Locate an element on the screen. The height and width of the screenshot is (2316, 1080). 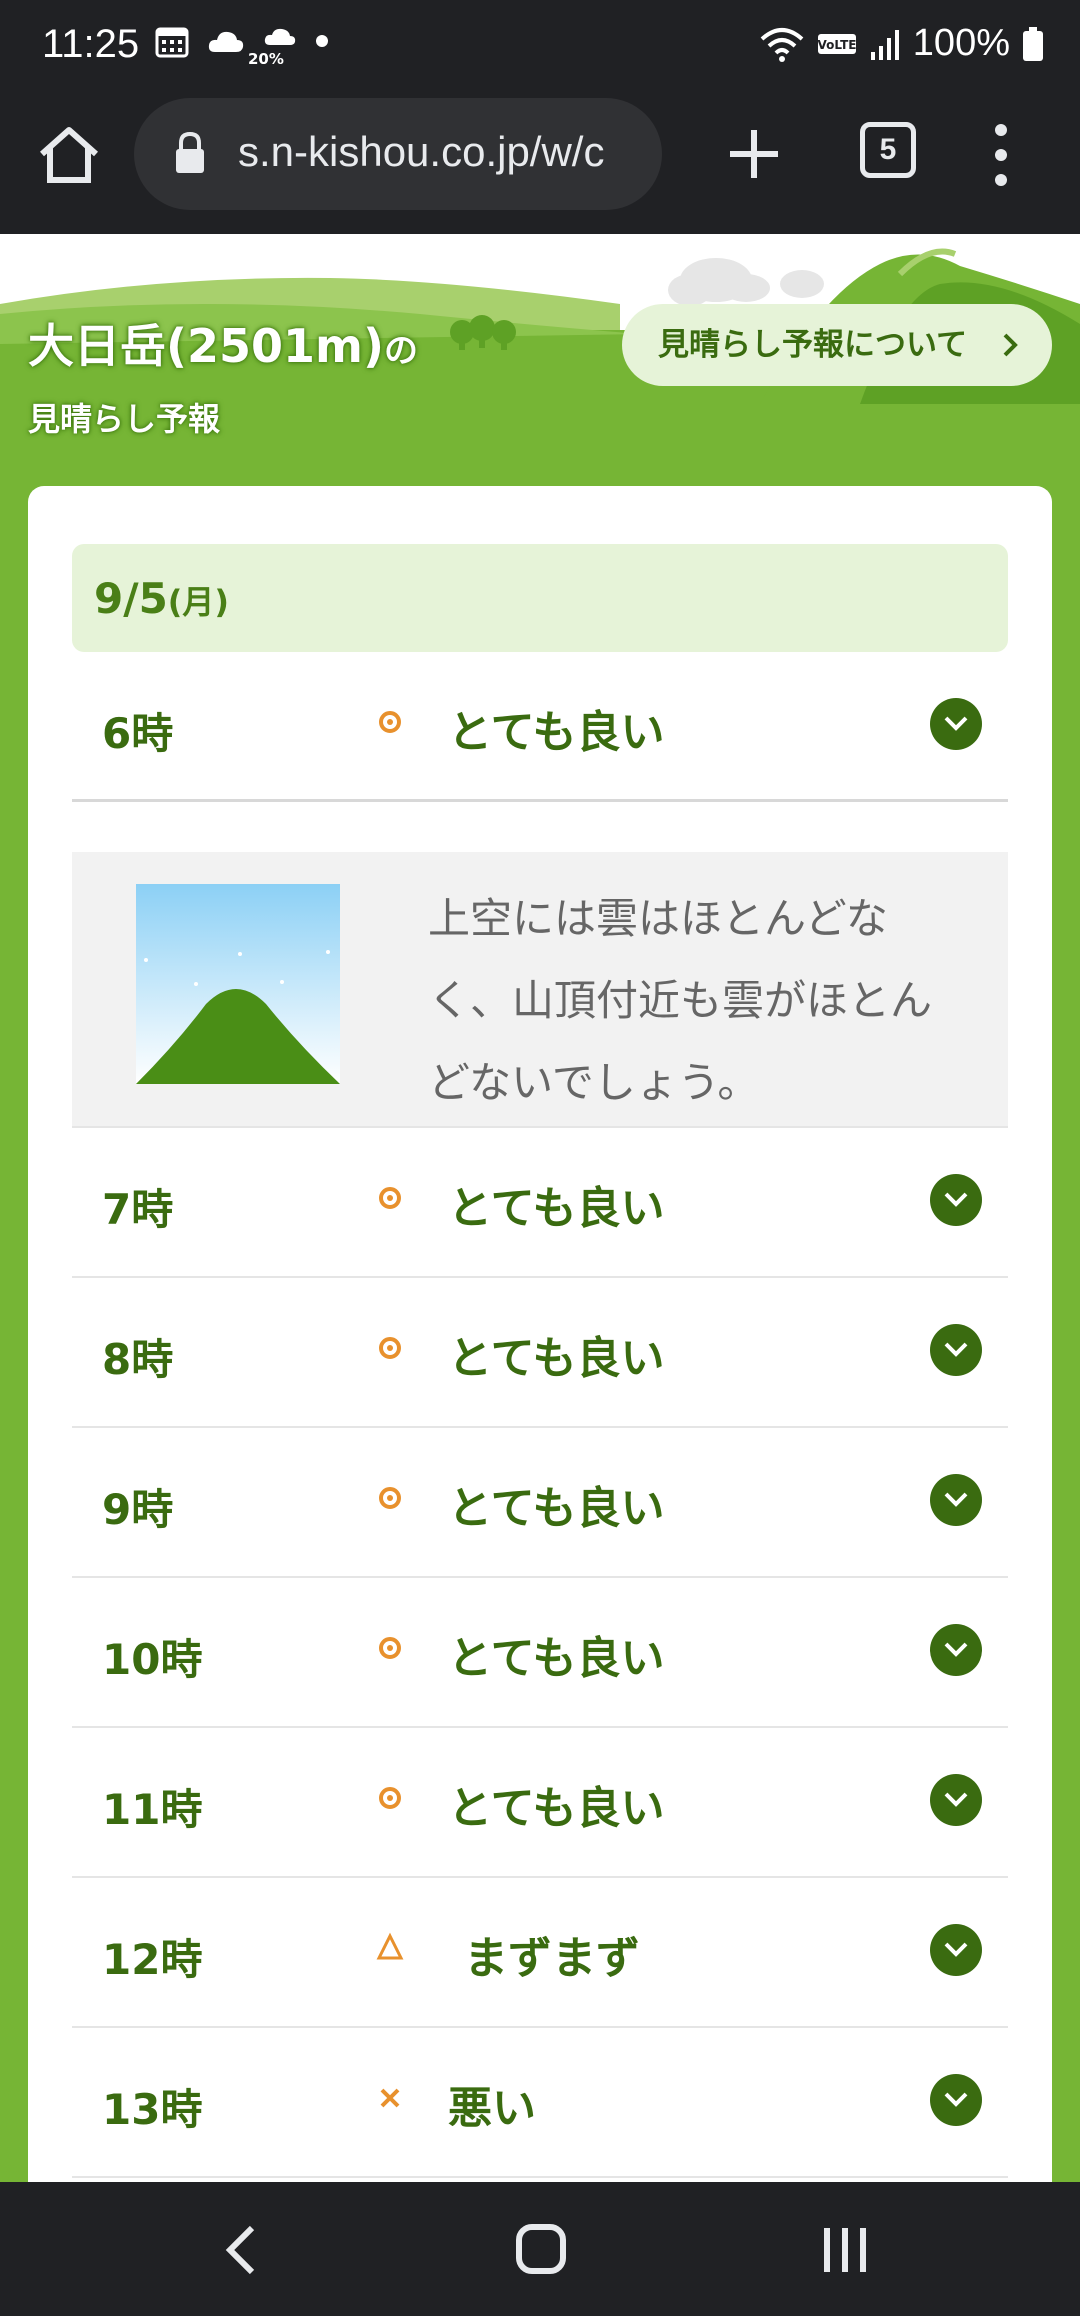
home-icon is located at coordinates (69, 155).